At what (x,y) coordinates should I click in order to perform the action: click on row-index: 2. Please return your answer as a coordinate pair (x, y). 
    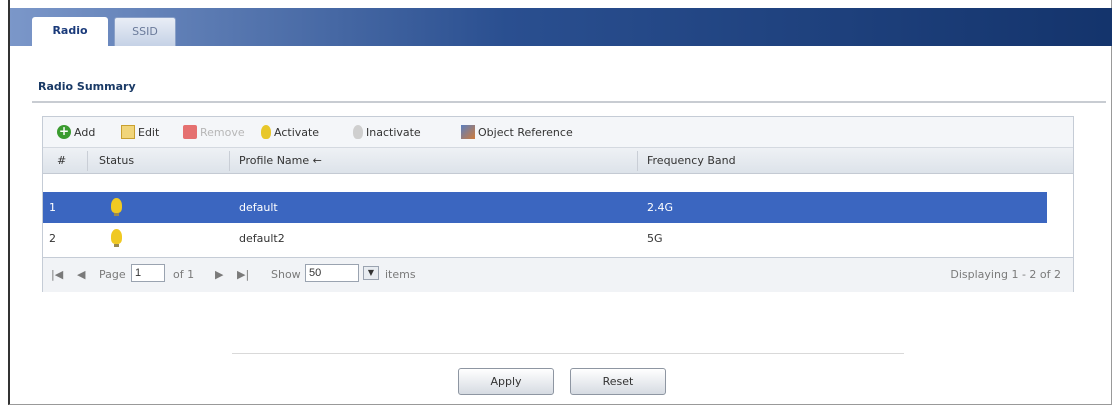
    Looking at the image, I should click on (52, 238).